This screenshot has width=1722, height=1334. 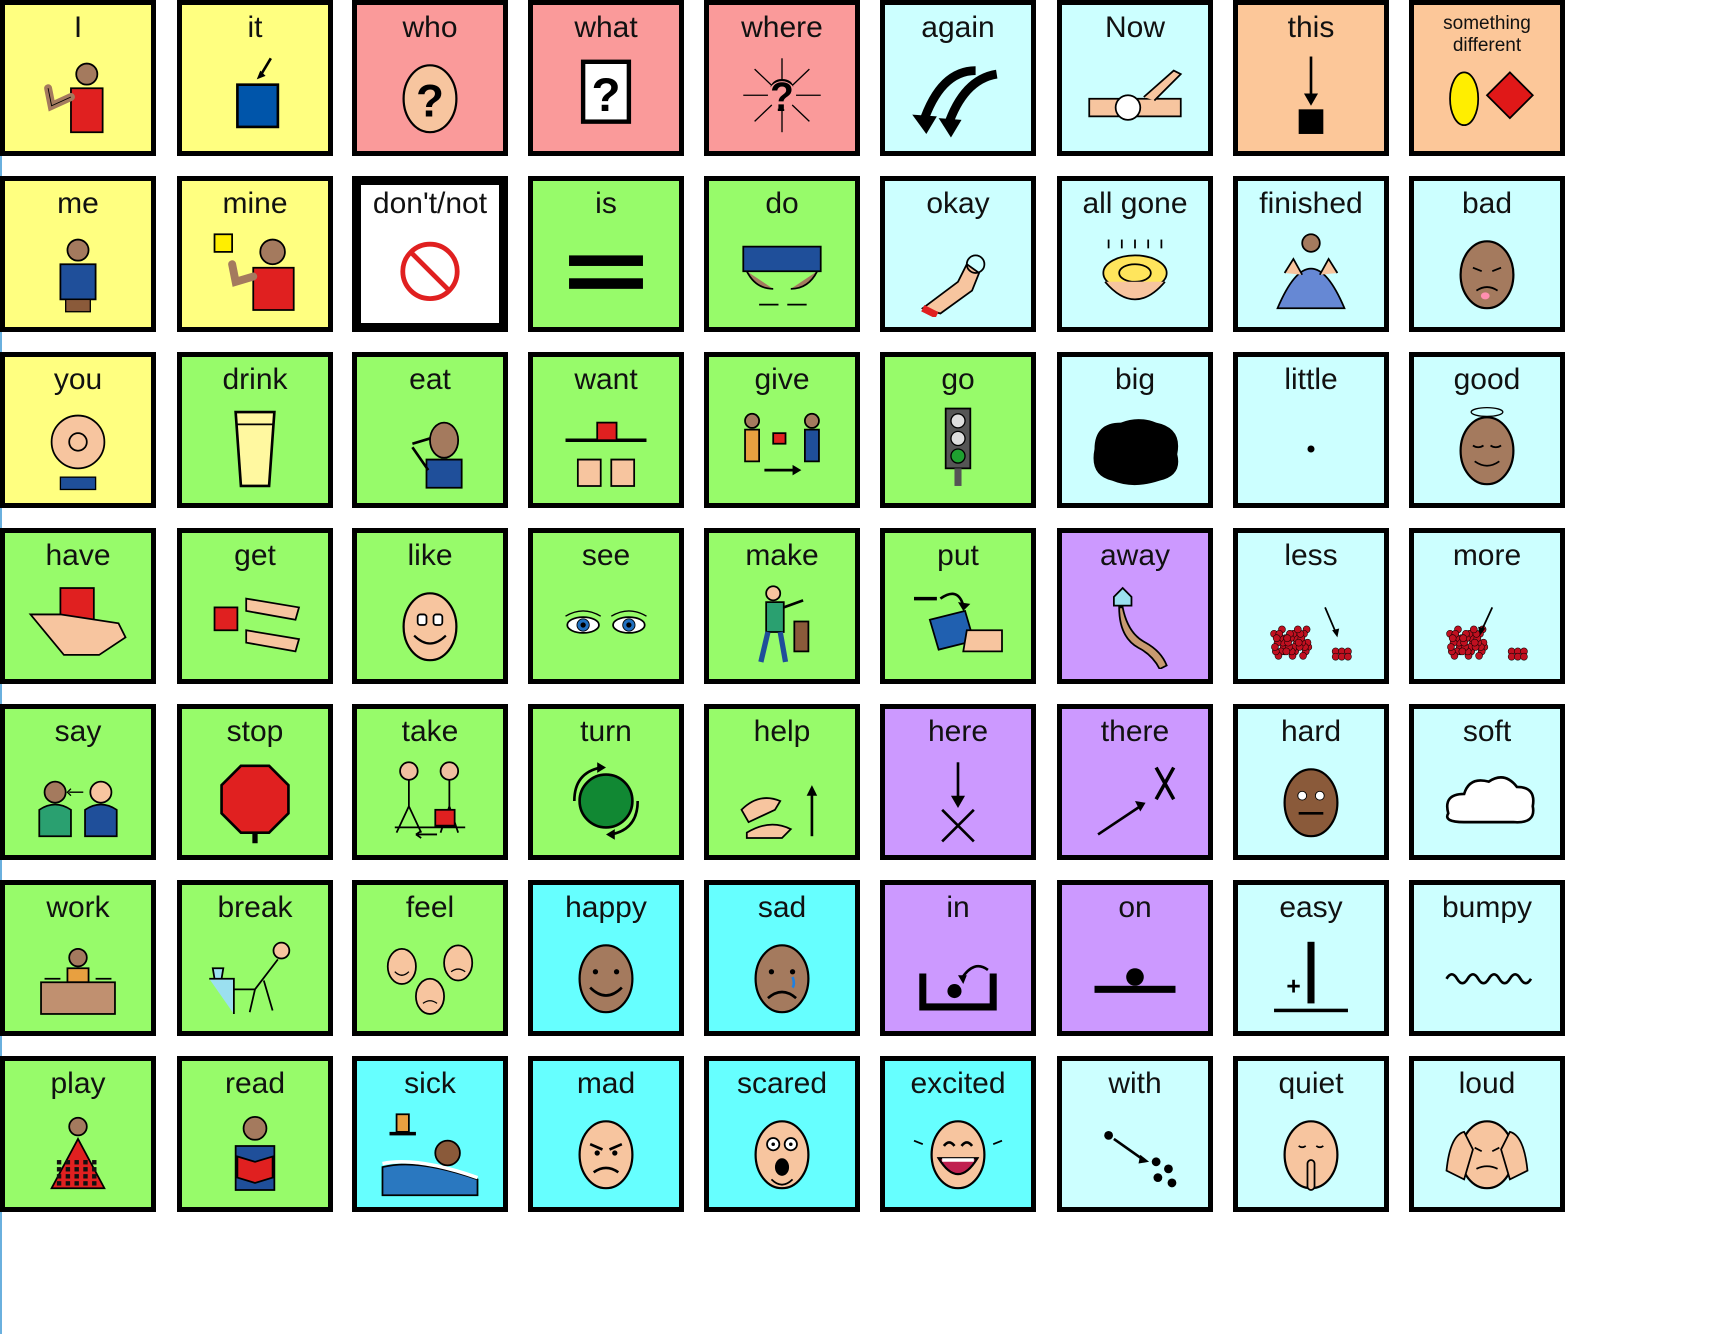 What do you see at coordinates (1487, 254) in the screenshot?
I see `symbol-button-bad: bad` at bounding box center [1487, 254].